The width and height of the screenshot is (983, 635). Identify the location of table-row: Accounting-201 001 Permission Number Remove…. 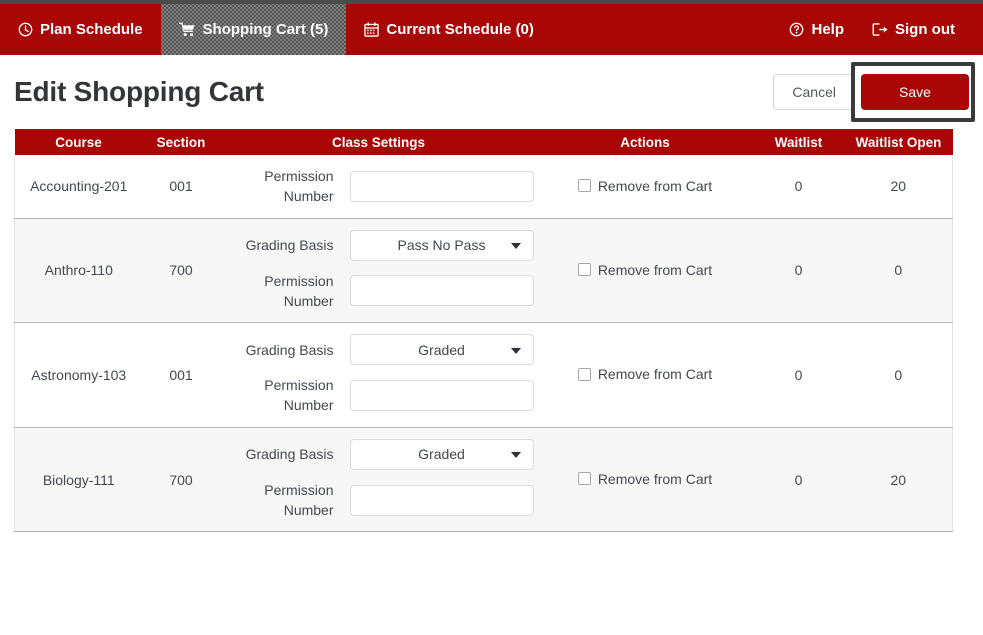
(483, 187).